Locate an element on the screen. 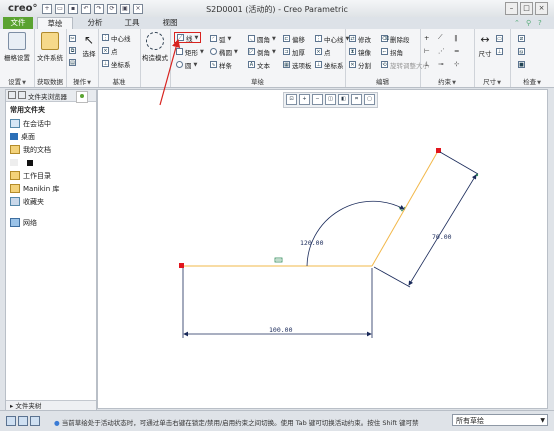 This screenshot has width=554, height=431. folder-item-network: 网络 is located at coordinates (51, 222).